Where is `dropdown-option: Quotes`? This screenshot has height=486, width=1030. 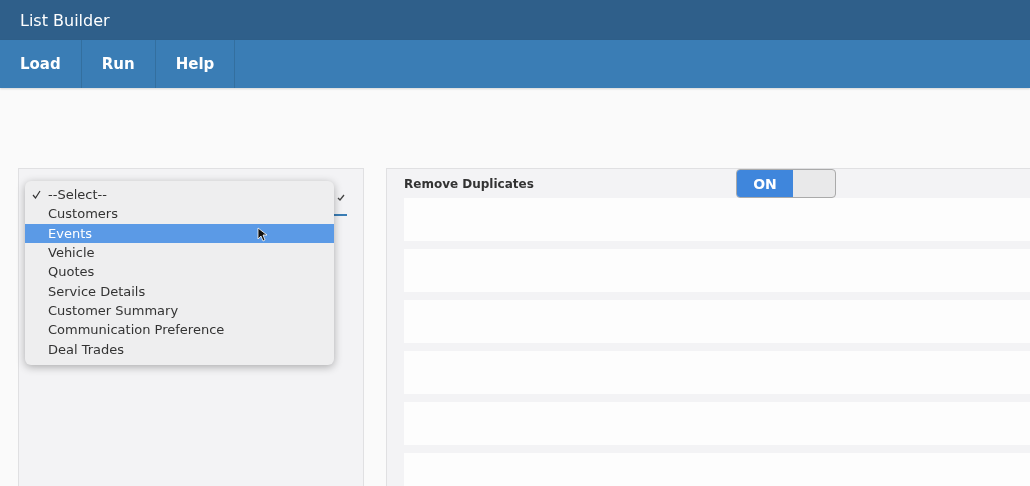
dropdown-option: Quotes is located at coordinates (179, 272).